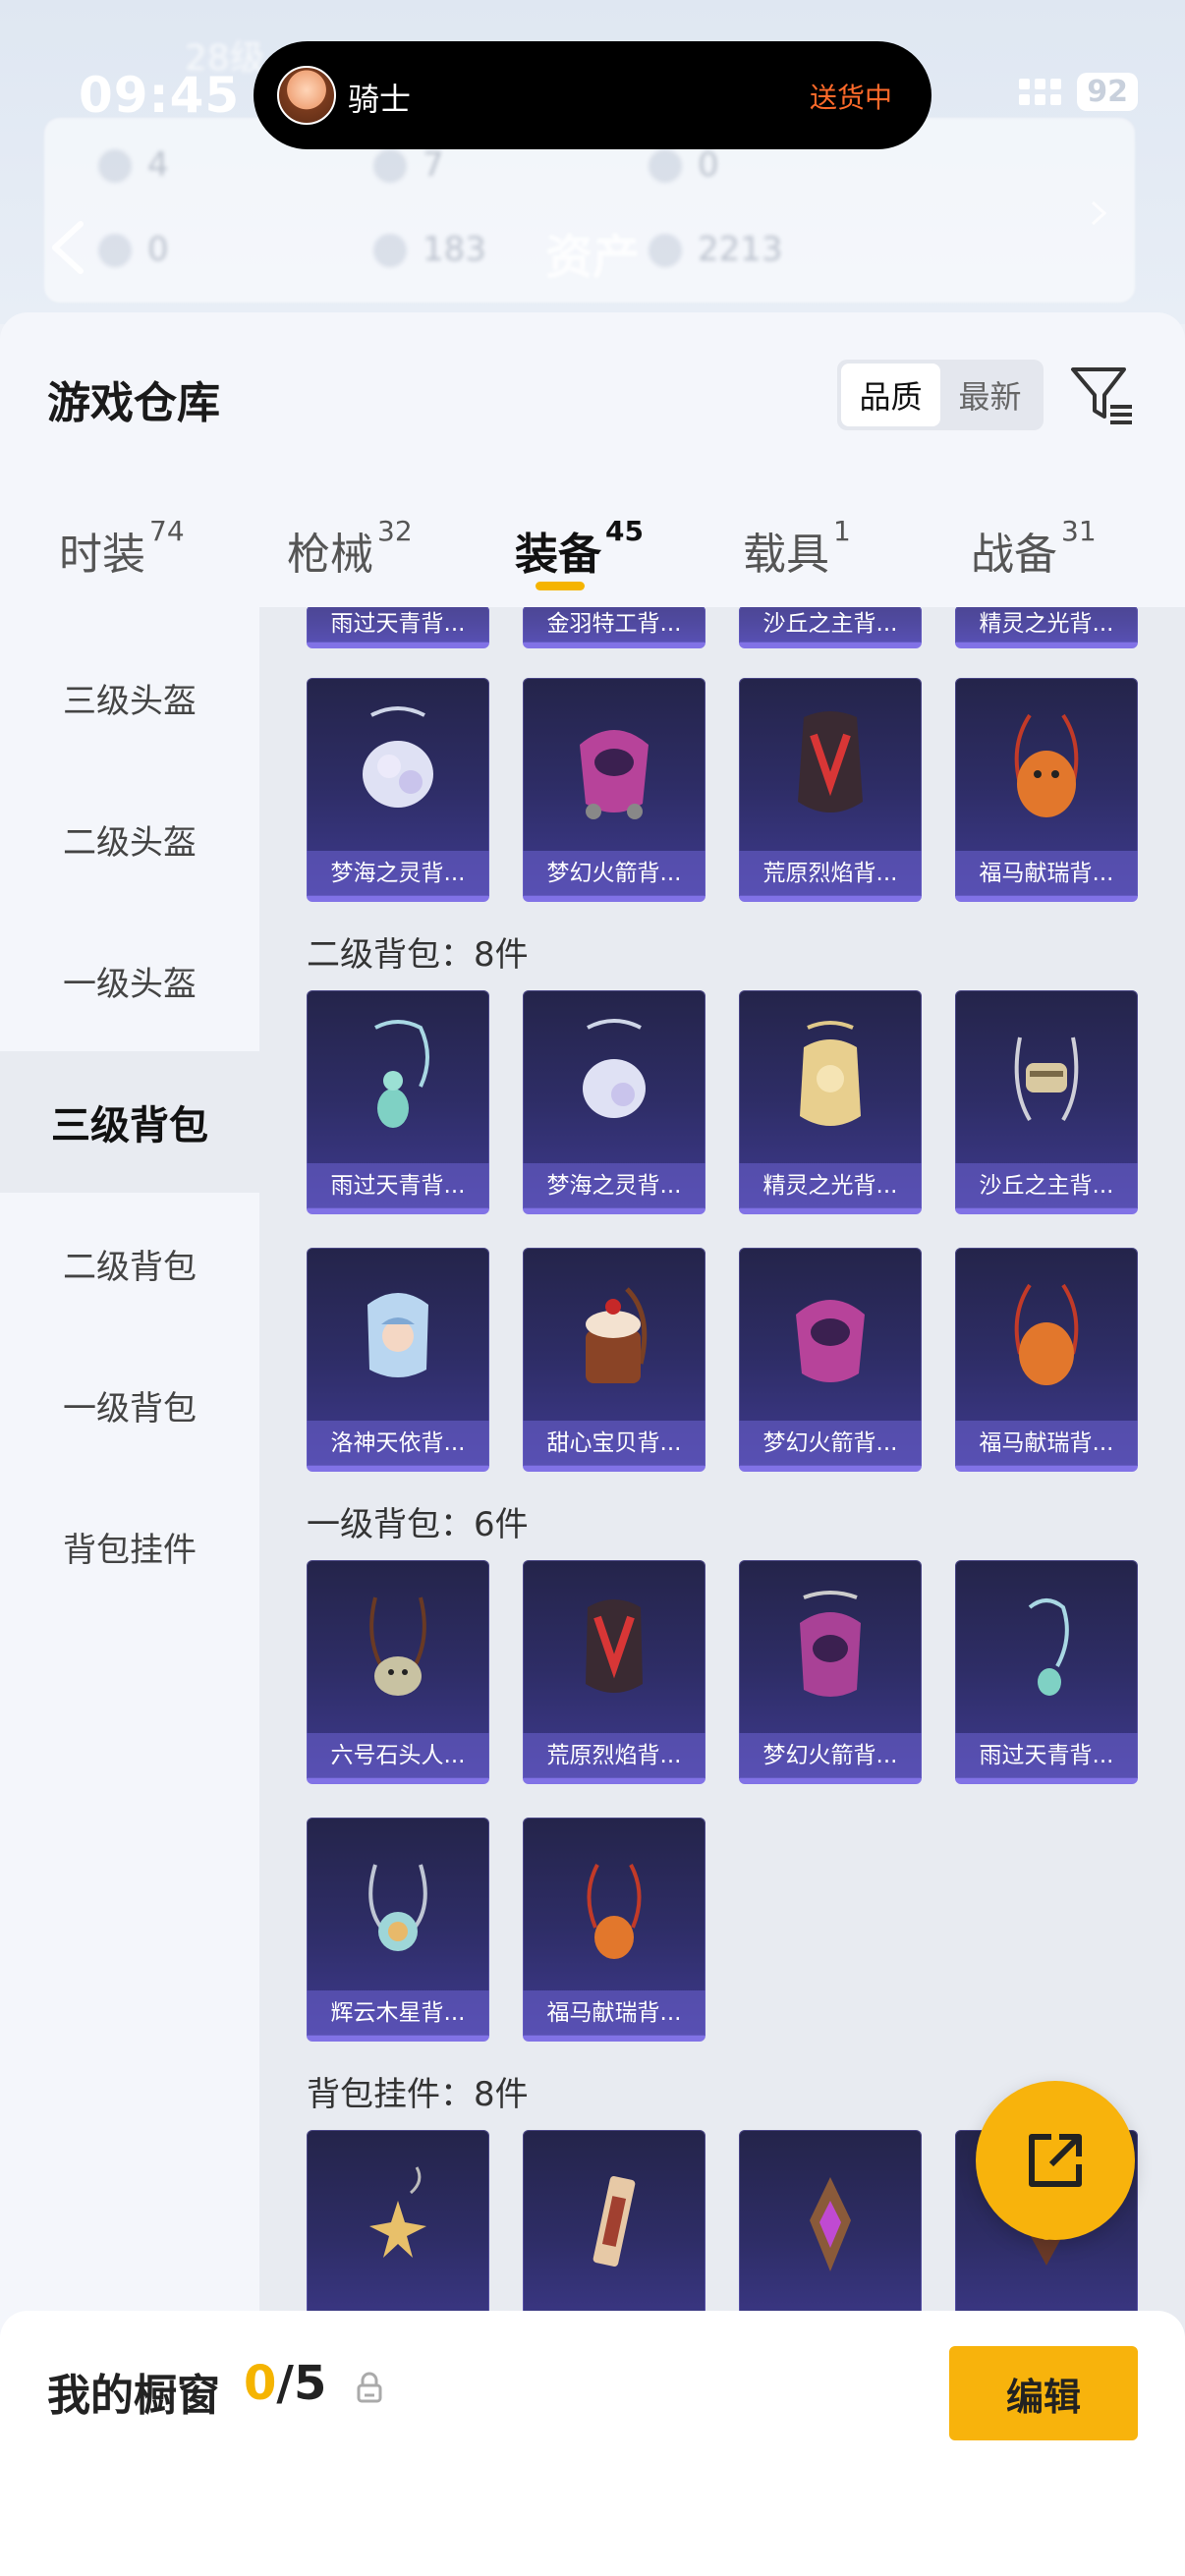  What do you see at coordinates (130, 839) in the screenshot?
I see `sidebar-item-helmet-2: 二级头盔` at bounding box center [130, 839].